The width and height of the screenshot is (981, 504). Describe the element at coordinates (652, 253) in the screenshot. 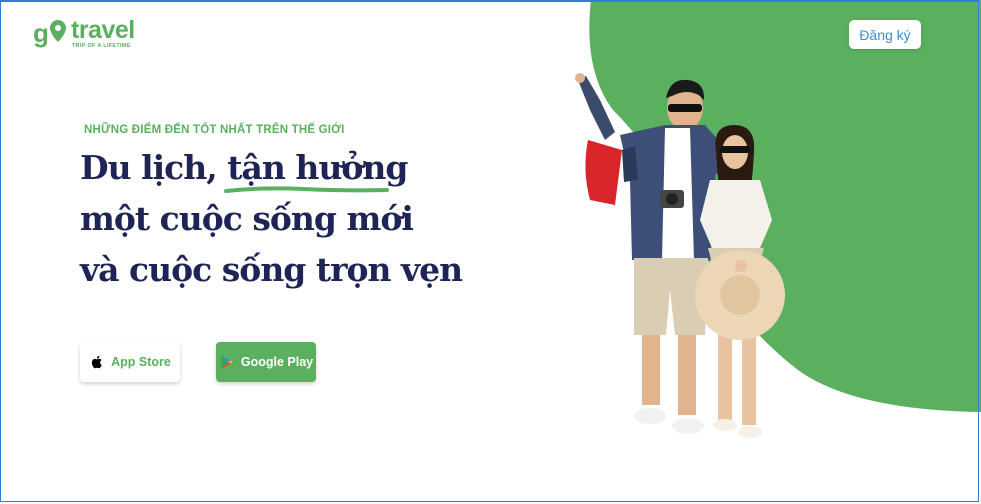

I see `man-figure` at that location.